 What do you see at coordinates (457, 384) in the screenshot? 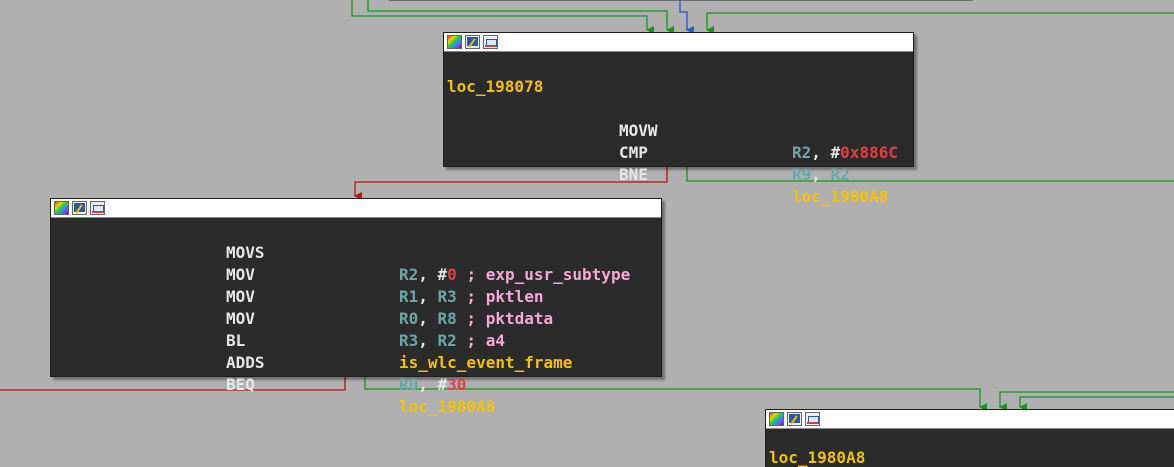
I see `immediate: 30` at bounding box center [457, 384].